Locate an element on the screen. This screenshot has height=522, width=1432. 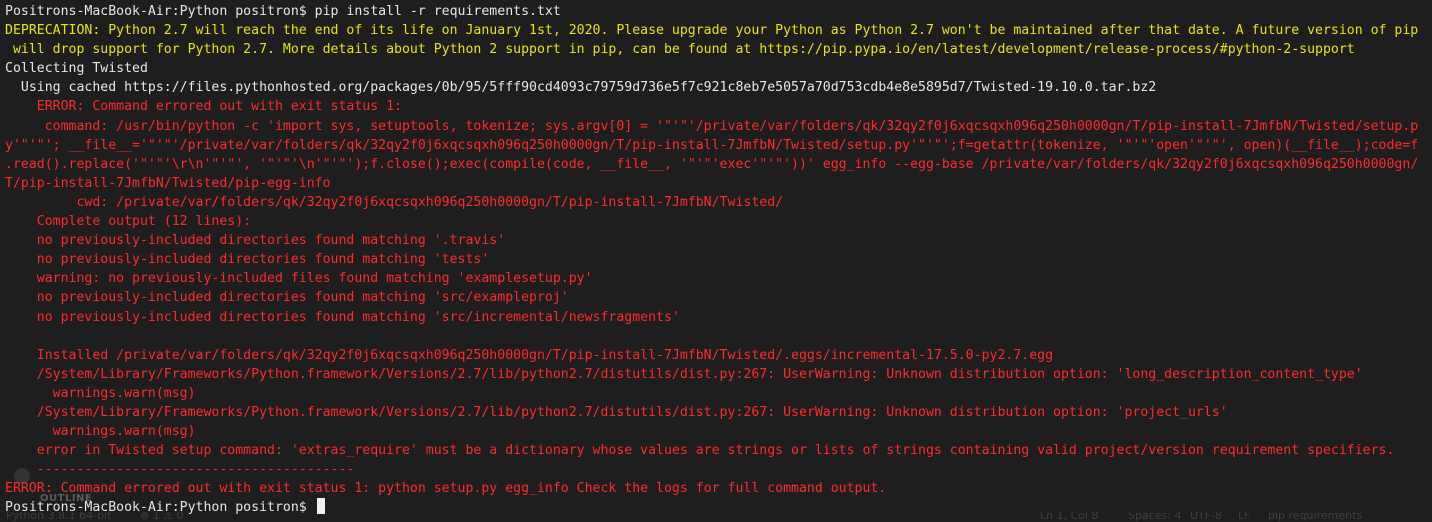
status-language-mode: pip requirements is located at coordinates (1315, 517).